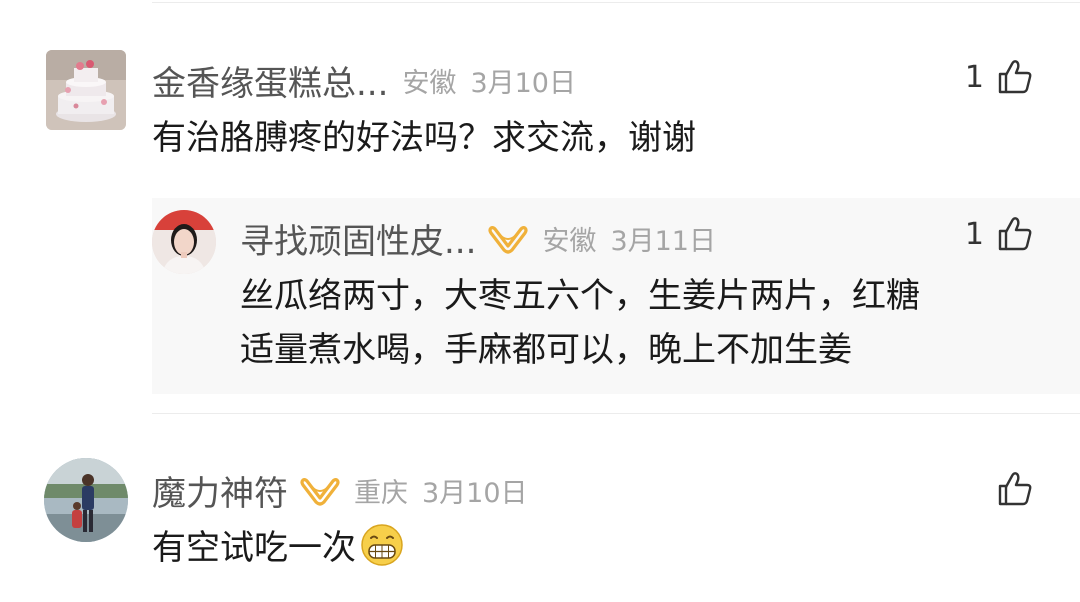 This screenshot has width=1080, height=602. I want to click on comment-meta: 金香缘蛋糕总... 安徽 3月10日, so click(364, 80).